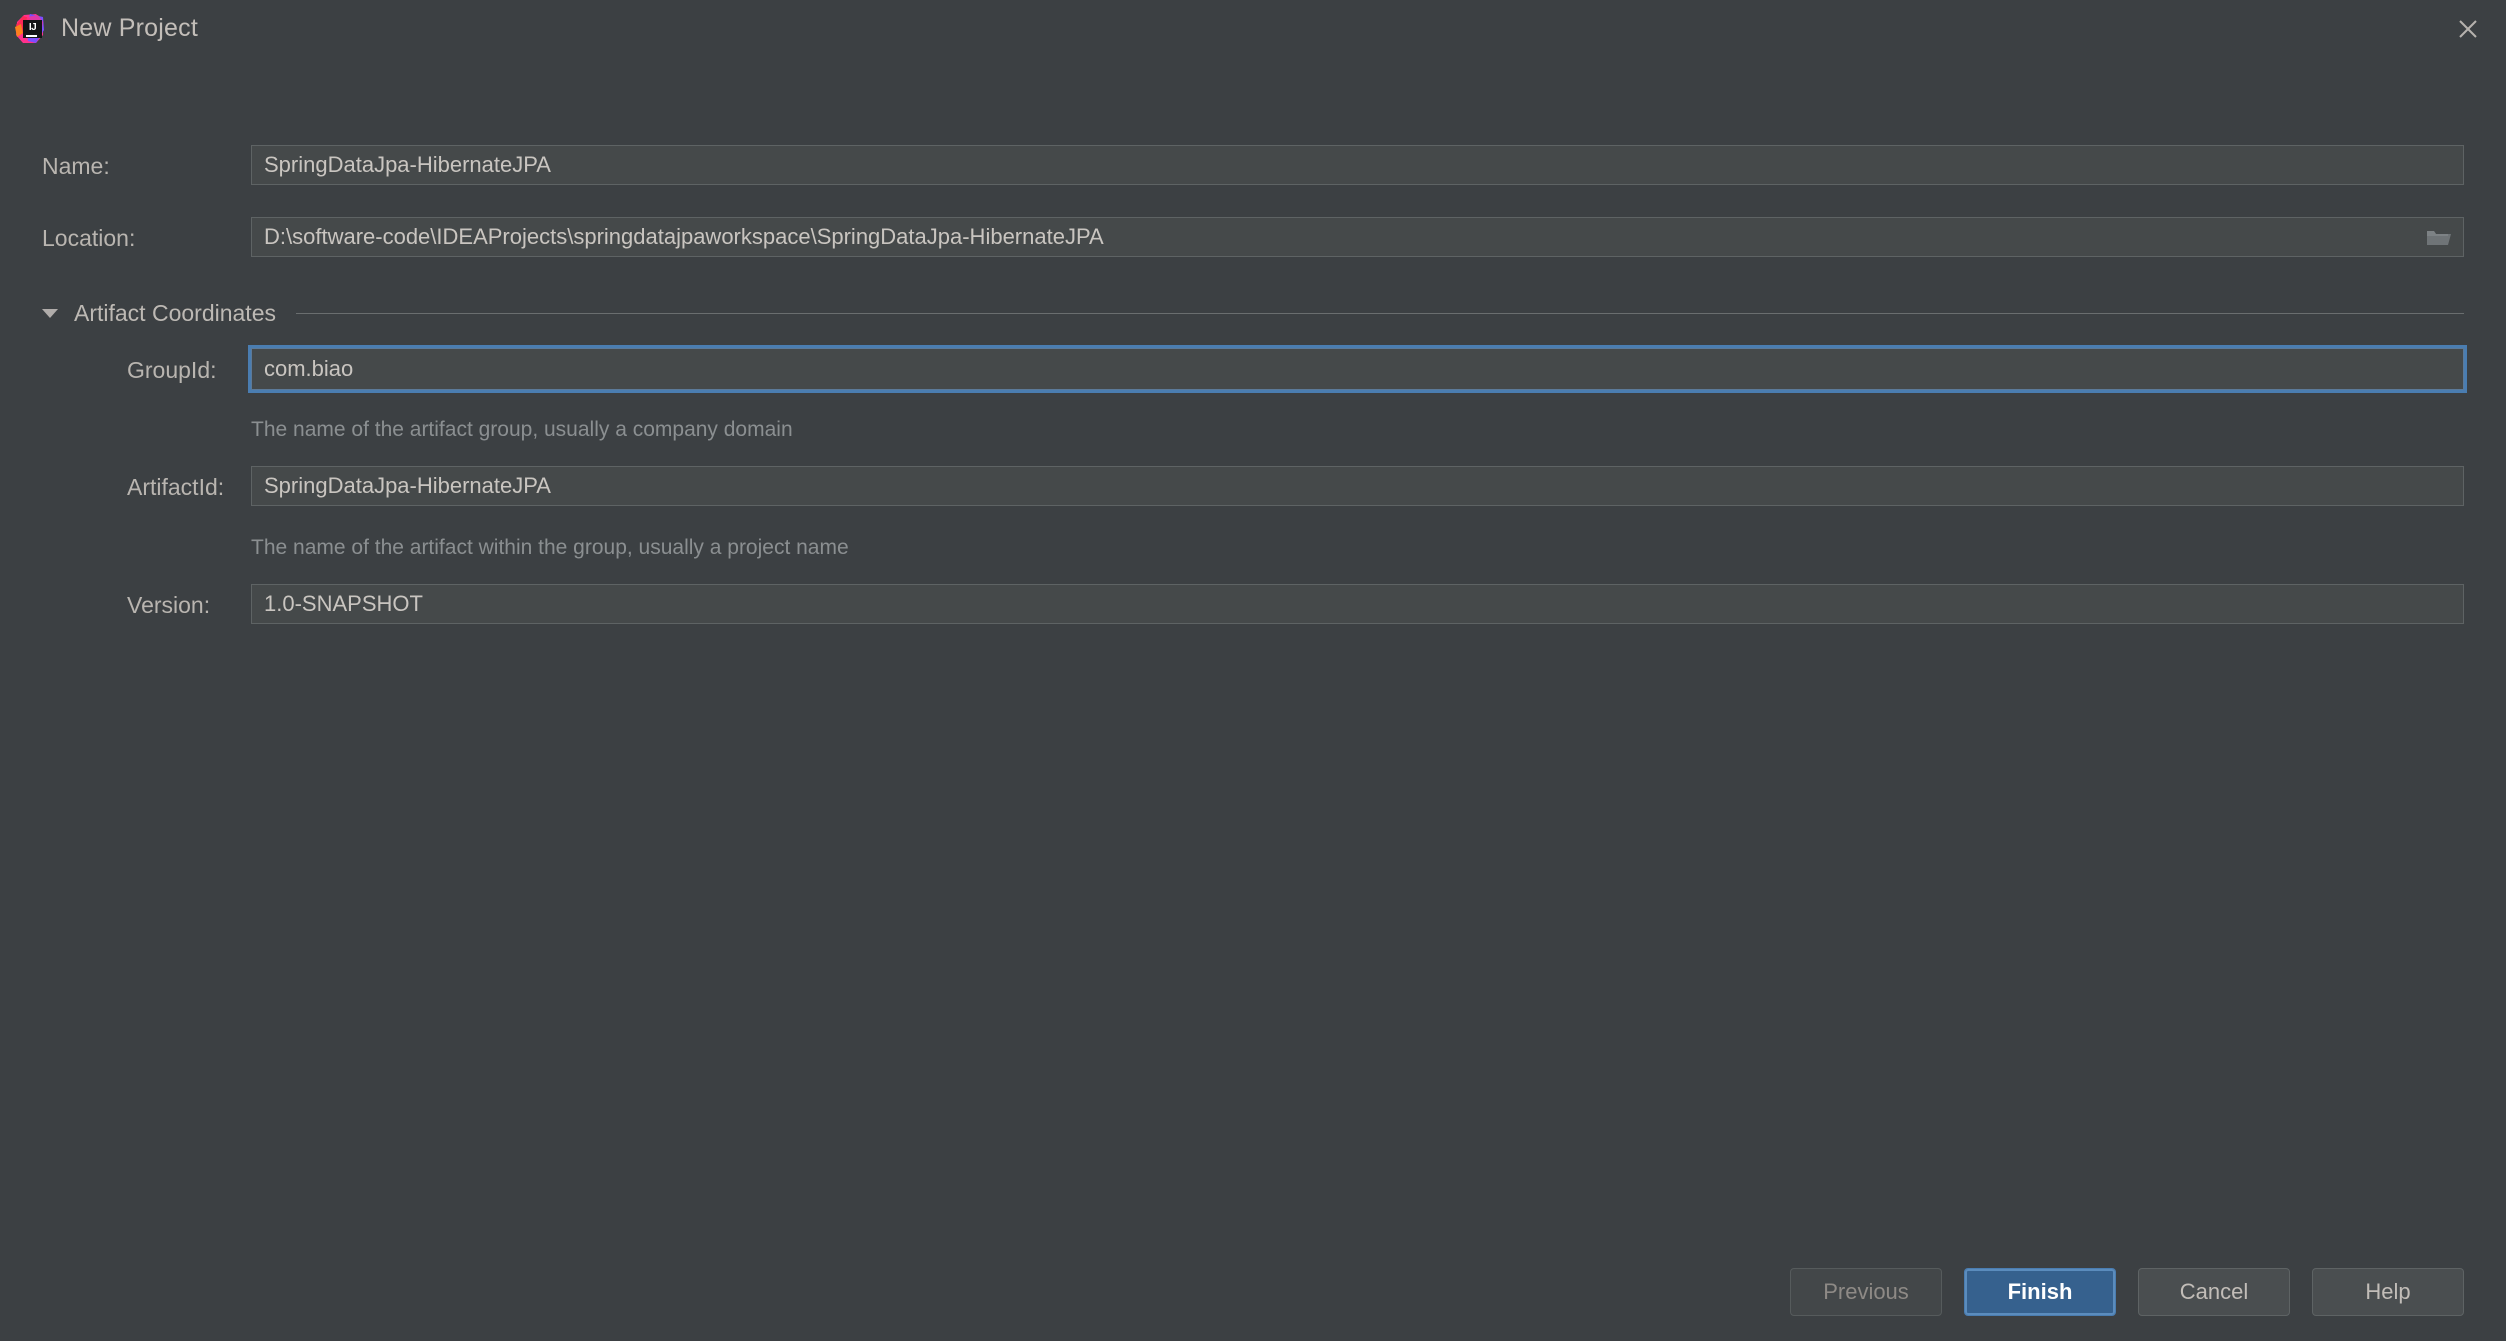 The image size is (2506, 1341). Describe the element at coordinates (175, 312) in the screenshot. I see `artifact-coordinates-title: Artifact Coordinates` at that location.